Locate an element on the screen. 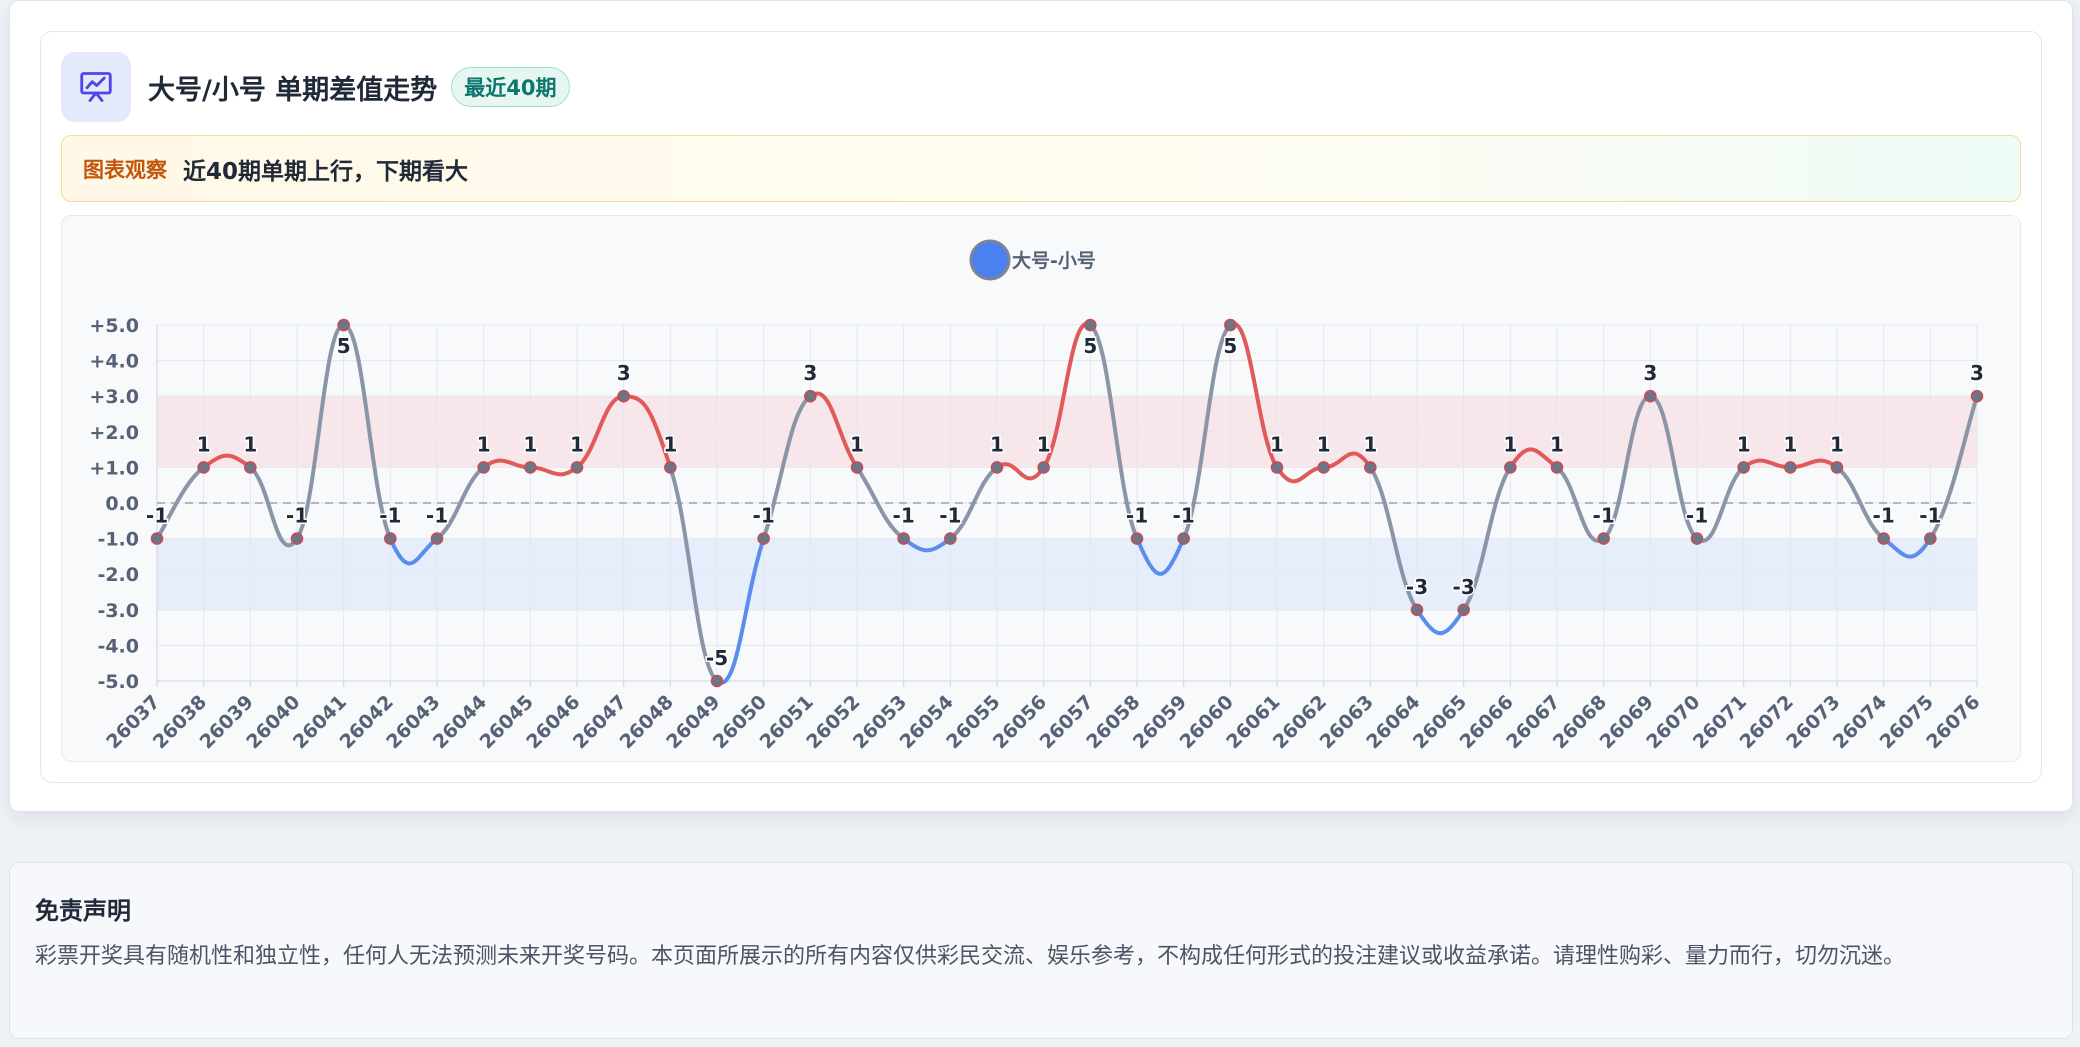  legend-marker is located at coordinates (990, 260).